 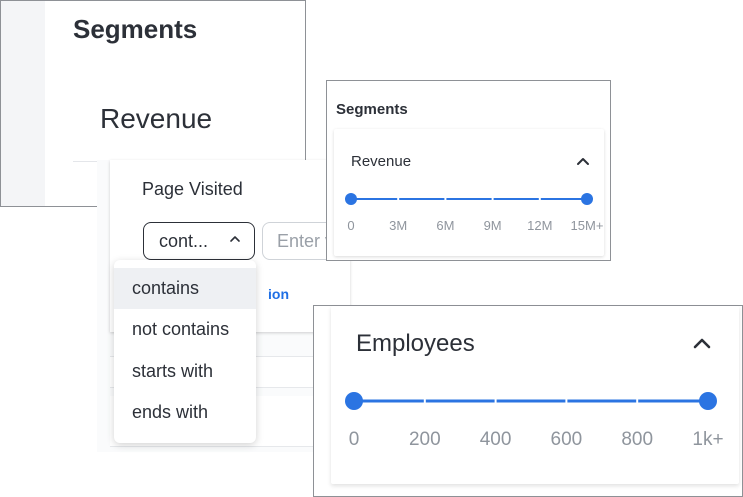 What do you see at coordinates (567, 439) in the screenshot?
I see `slider-tick-label: 600` at bounding box center [567, 439].